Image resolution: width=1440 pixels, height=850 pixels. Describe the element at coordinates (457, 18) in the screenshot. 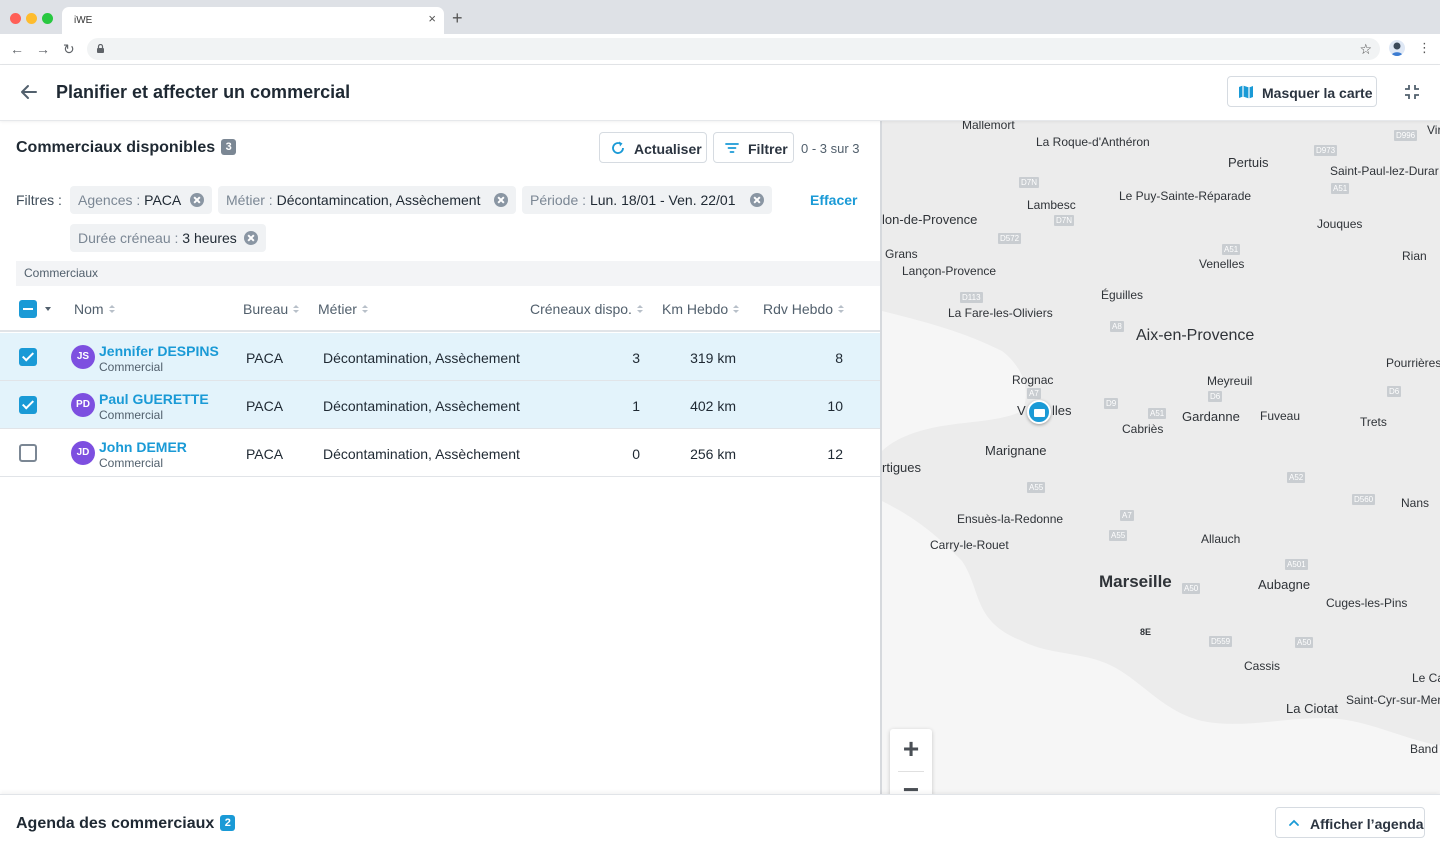

I see `new-tab-icon: +` at that location.